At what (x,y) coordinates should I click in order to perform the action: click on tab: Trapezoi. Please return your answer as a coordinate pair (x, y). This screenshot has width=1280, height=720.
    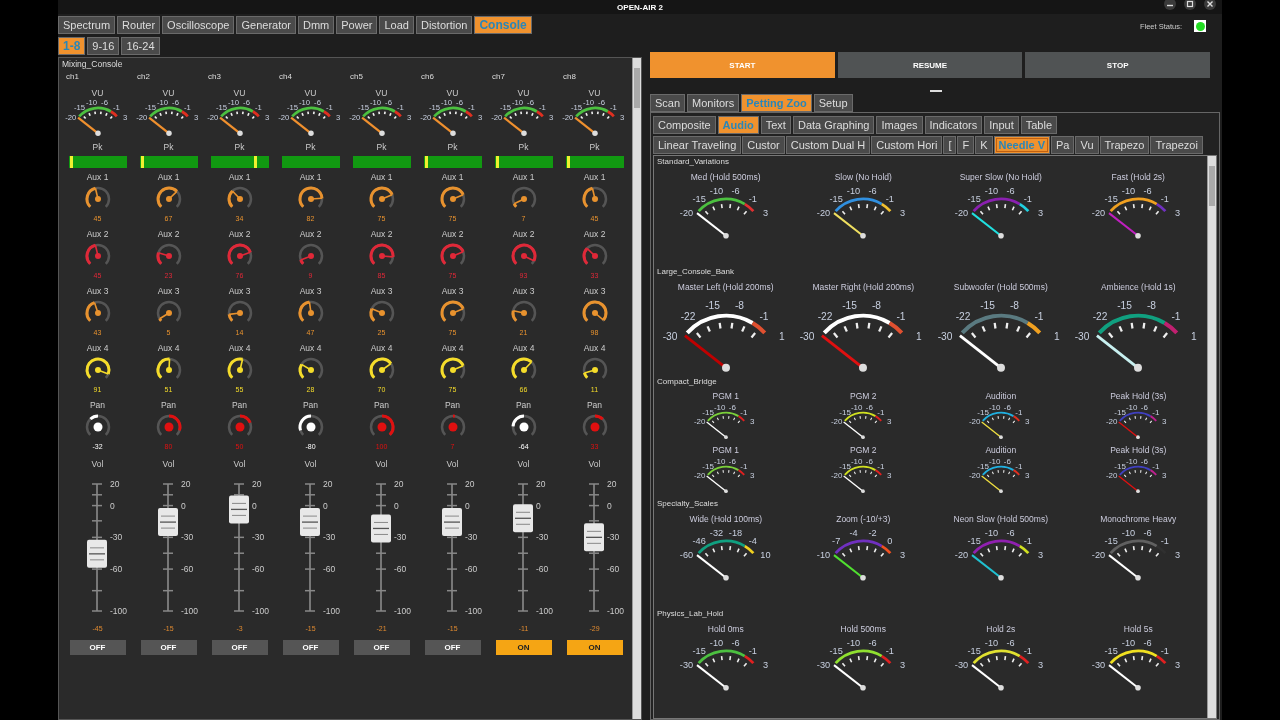
    Looking at the image, I should click on (1176, 145).